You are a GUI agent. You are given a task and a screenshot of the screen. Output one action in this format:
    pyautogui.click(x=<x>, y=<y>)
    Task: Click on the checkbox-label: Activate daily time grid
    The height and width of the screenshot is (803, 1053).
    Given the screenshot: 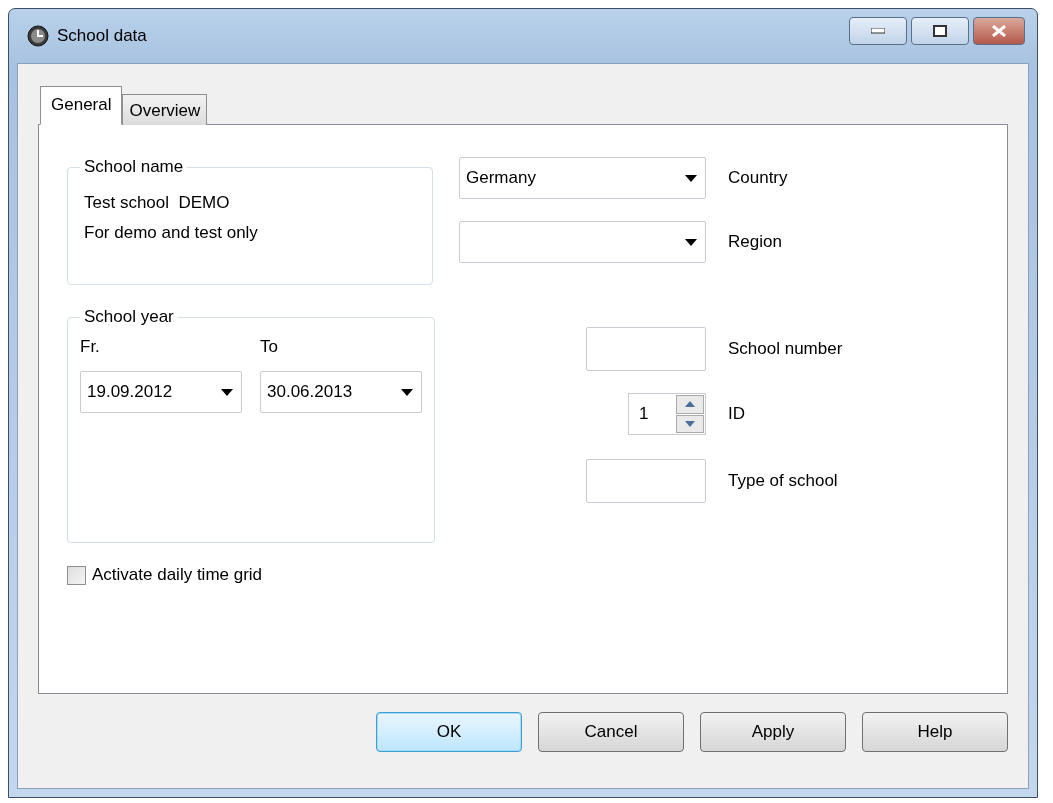 What is the action you would take?
    pyautogui.click(x=177, y=575)
    